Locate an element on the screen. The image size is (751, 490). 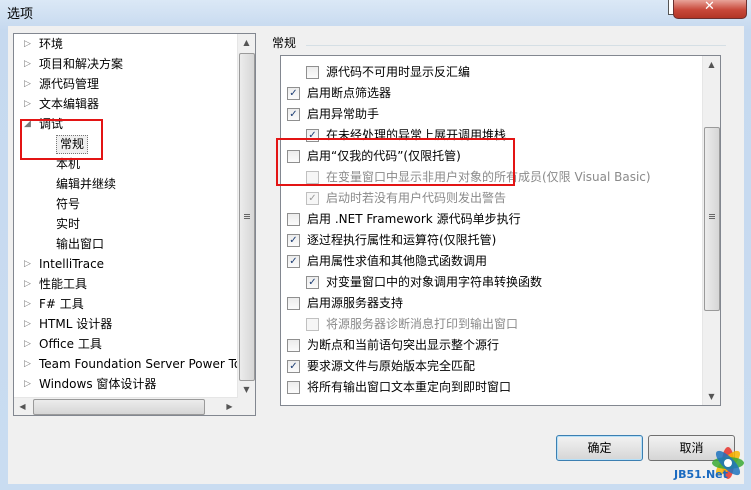
tree-item-label: 性能工具 is located at coordinates (63, 284).